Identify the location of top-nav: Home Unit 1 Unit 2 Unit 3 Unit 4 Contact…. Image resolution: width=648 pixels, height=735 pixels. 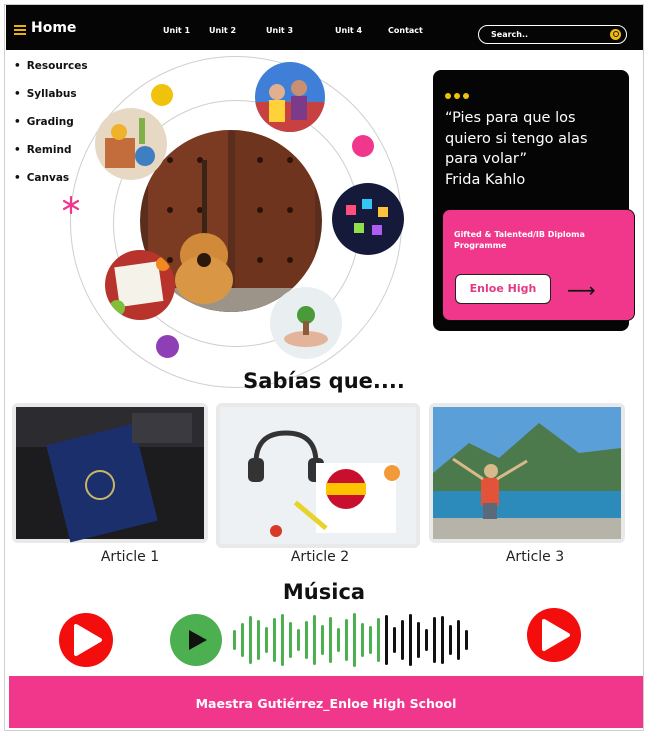
(324, 27).